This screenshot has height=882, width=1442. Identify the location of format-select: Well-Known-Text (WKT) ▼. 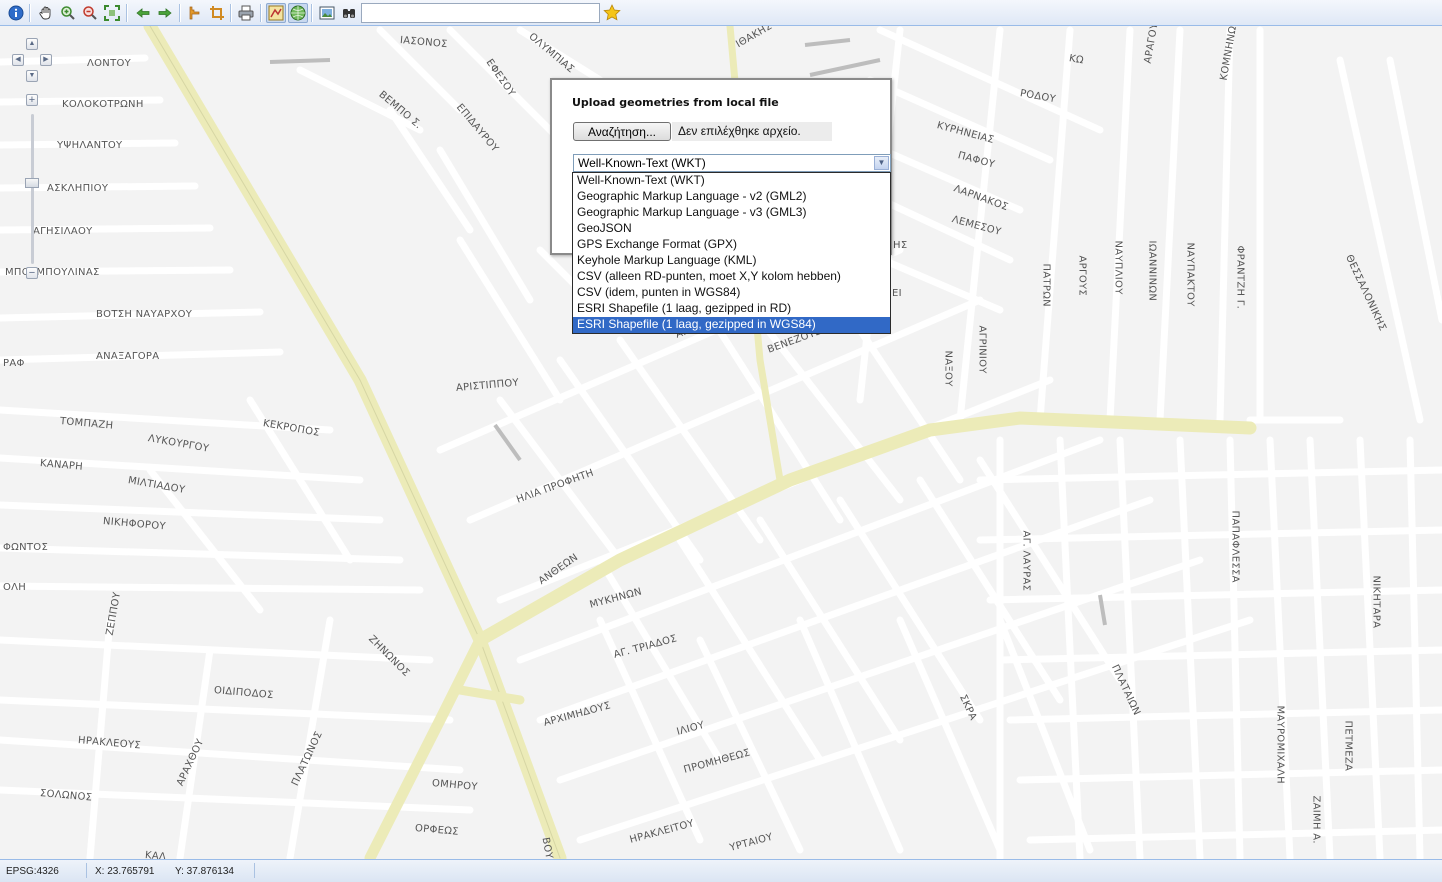
(732, 163).